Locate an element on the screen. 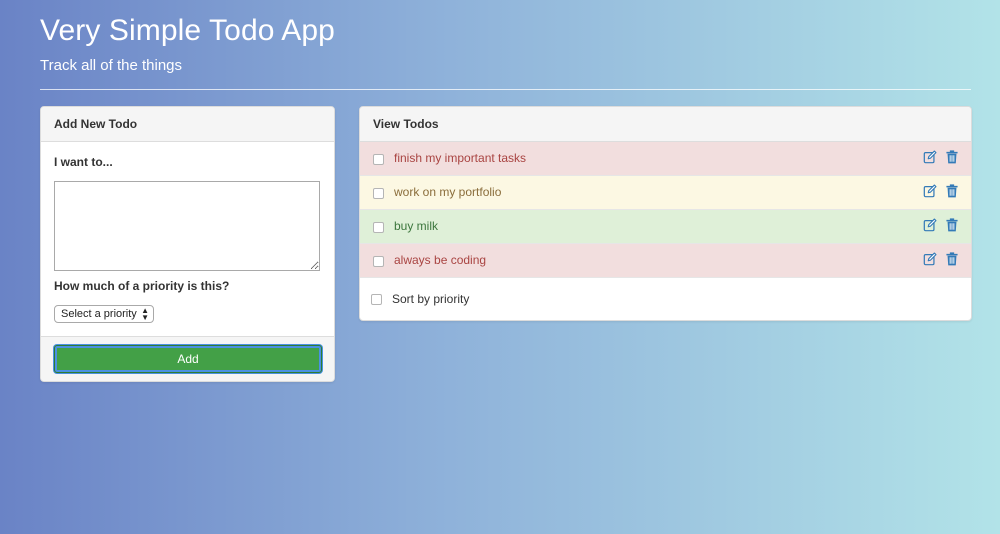  sort-by-priority-row: Sort by priority is located at coordinates (665, 299).